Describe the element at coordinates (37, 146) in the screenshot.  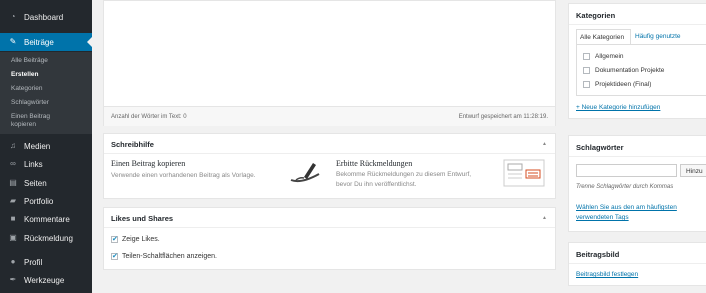
I see `sidebar-item-label: Medien` at that location.